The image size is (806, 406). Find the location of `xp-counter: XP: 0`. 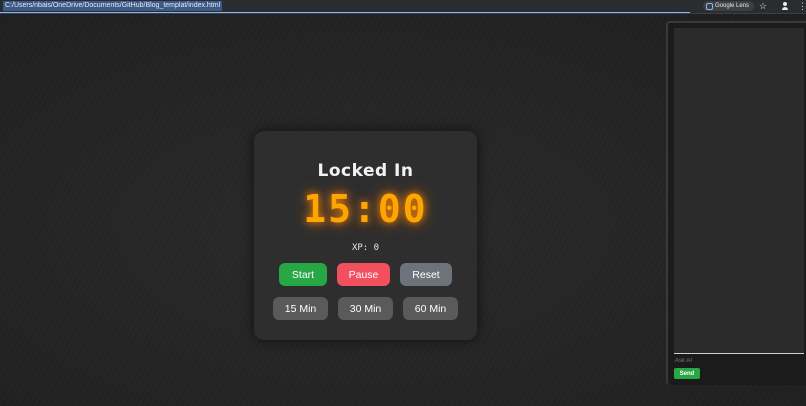

xp-counter: XP: 0 is located at coordinates (365, 248).